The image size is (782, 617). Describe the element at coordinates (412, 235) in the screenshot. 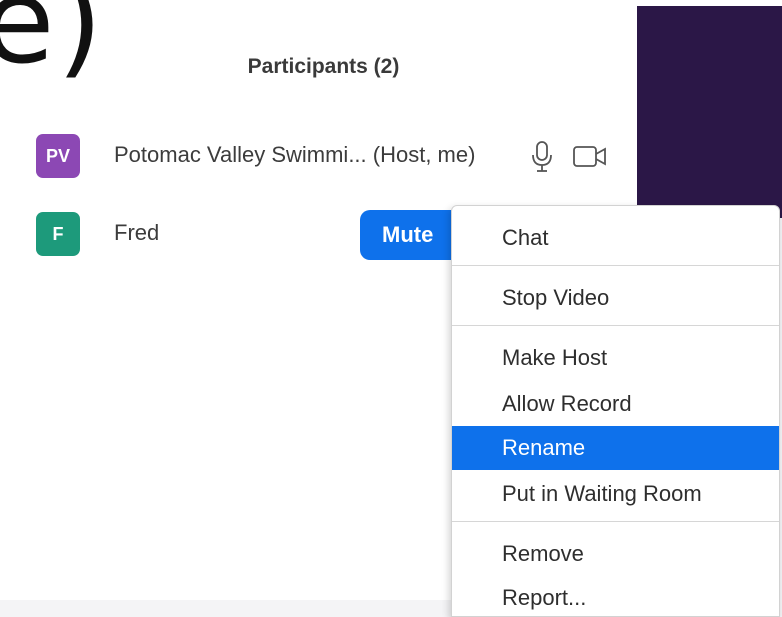

I see `mute-button: Mute` at that location.